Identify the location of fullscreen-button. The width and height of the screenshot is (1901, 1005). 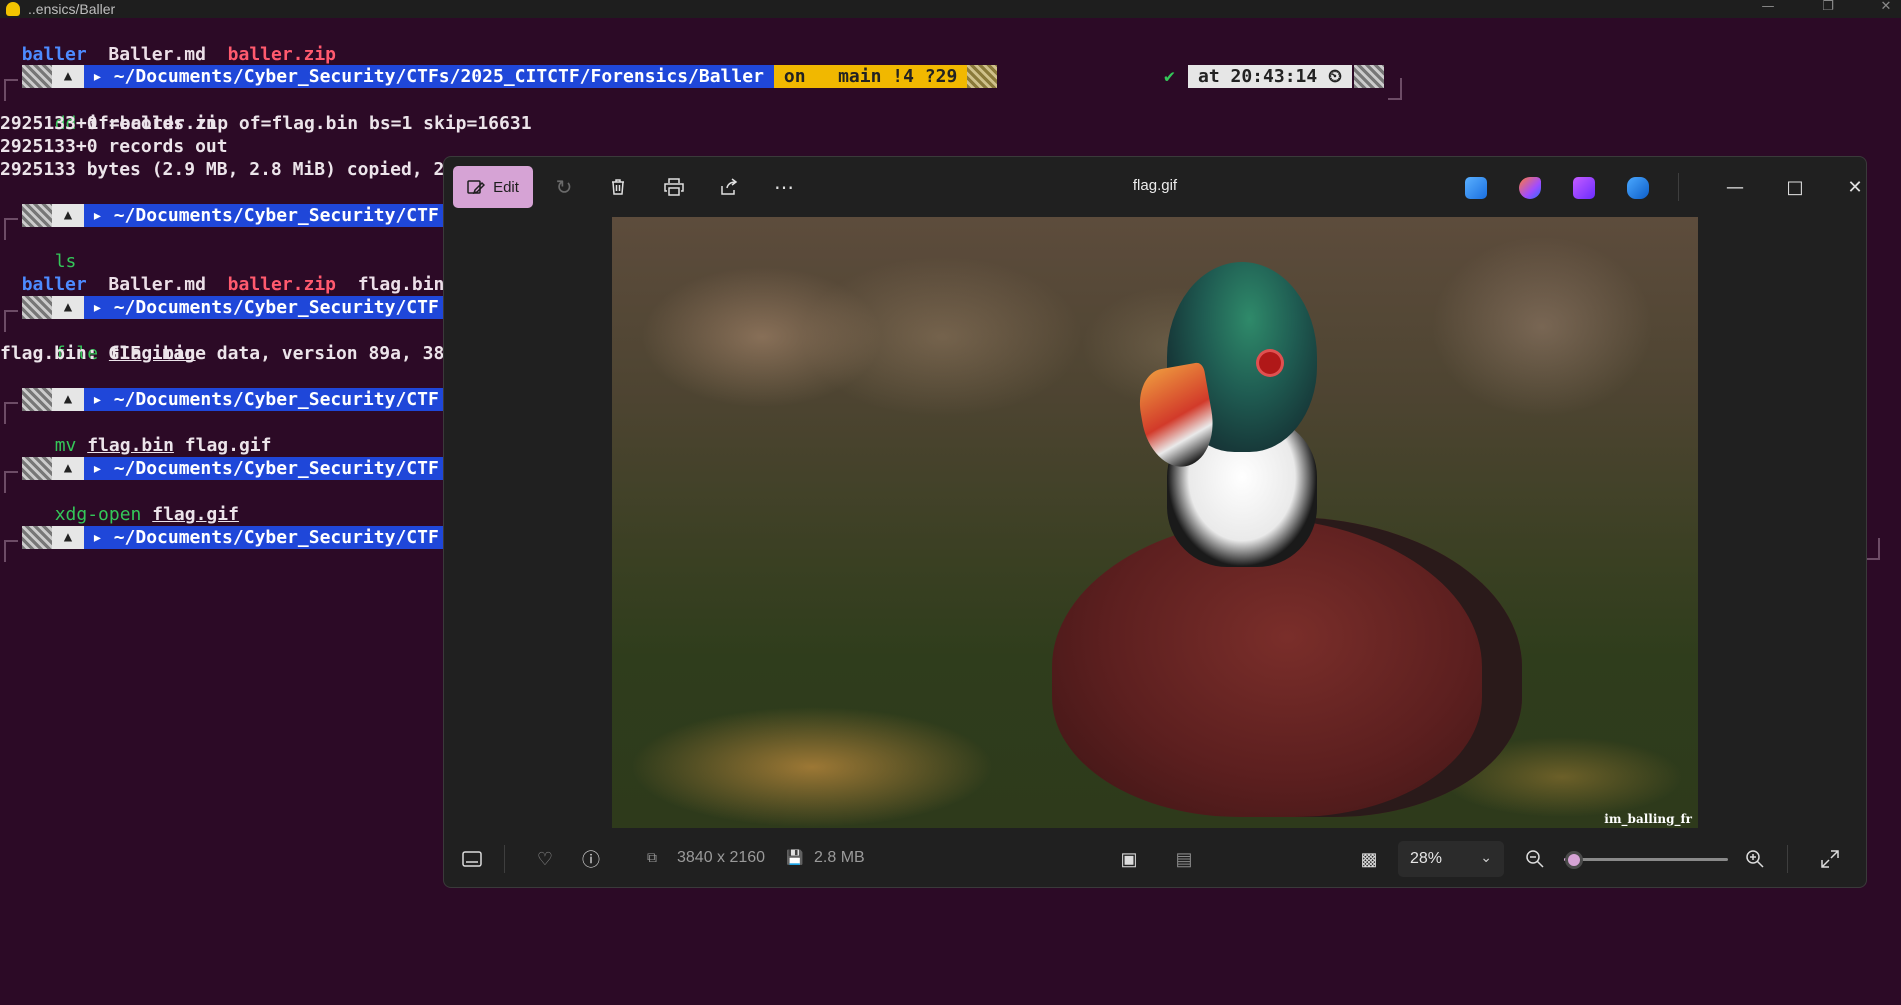
(1830, 859).